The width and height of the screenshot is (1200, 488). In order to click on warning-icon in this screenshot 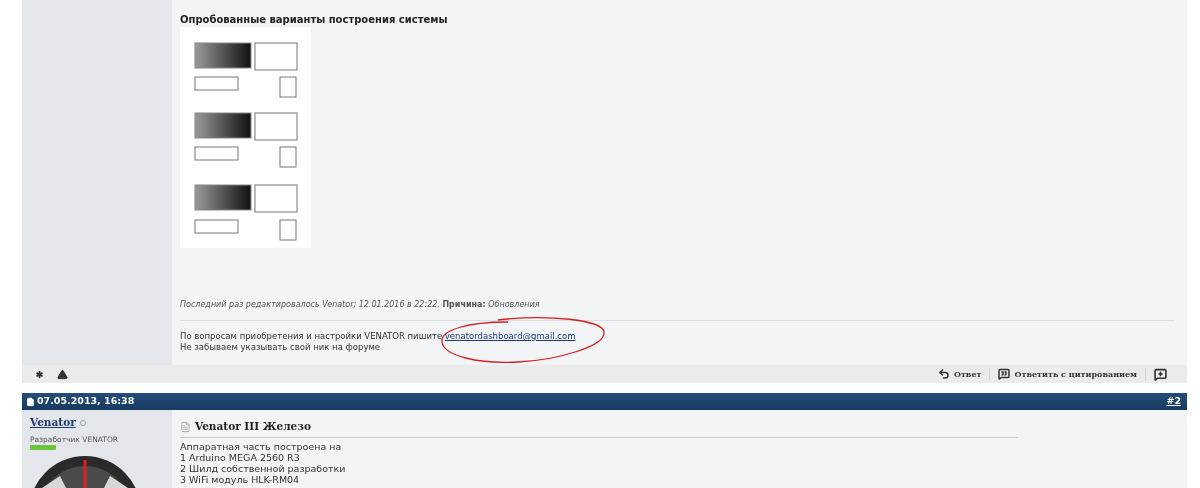, I will do `click(62, 374)`.